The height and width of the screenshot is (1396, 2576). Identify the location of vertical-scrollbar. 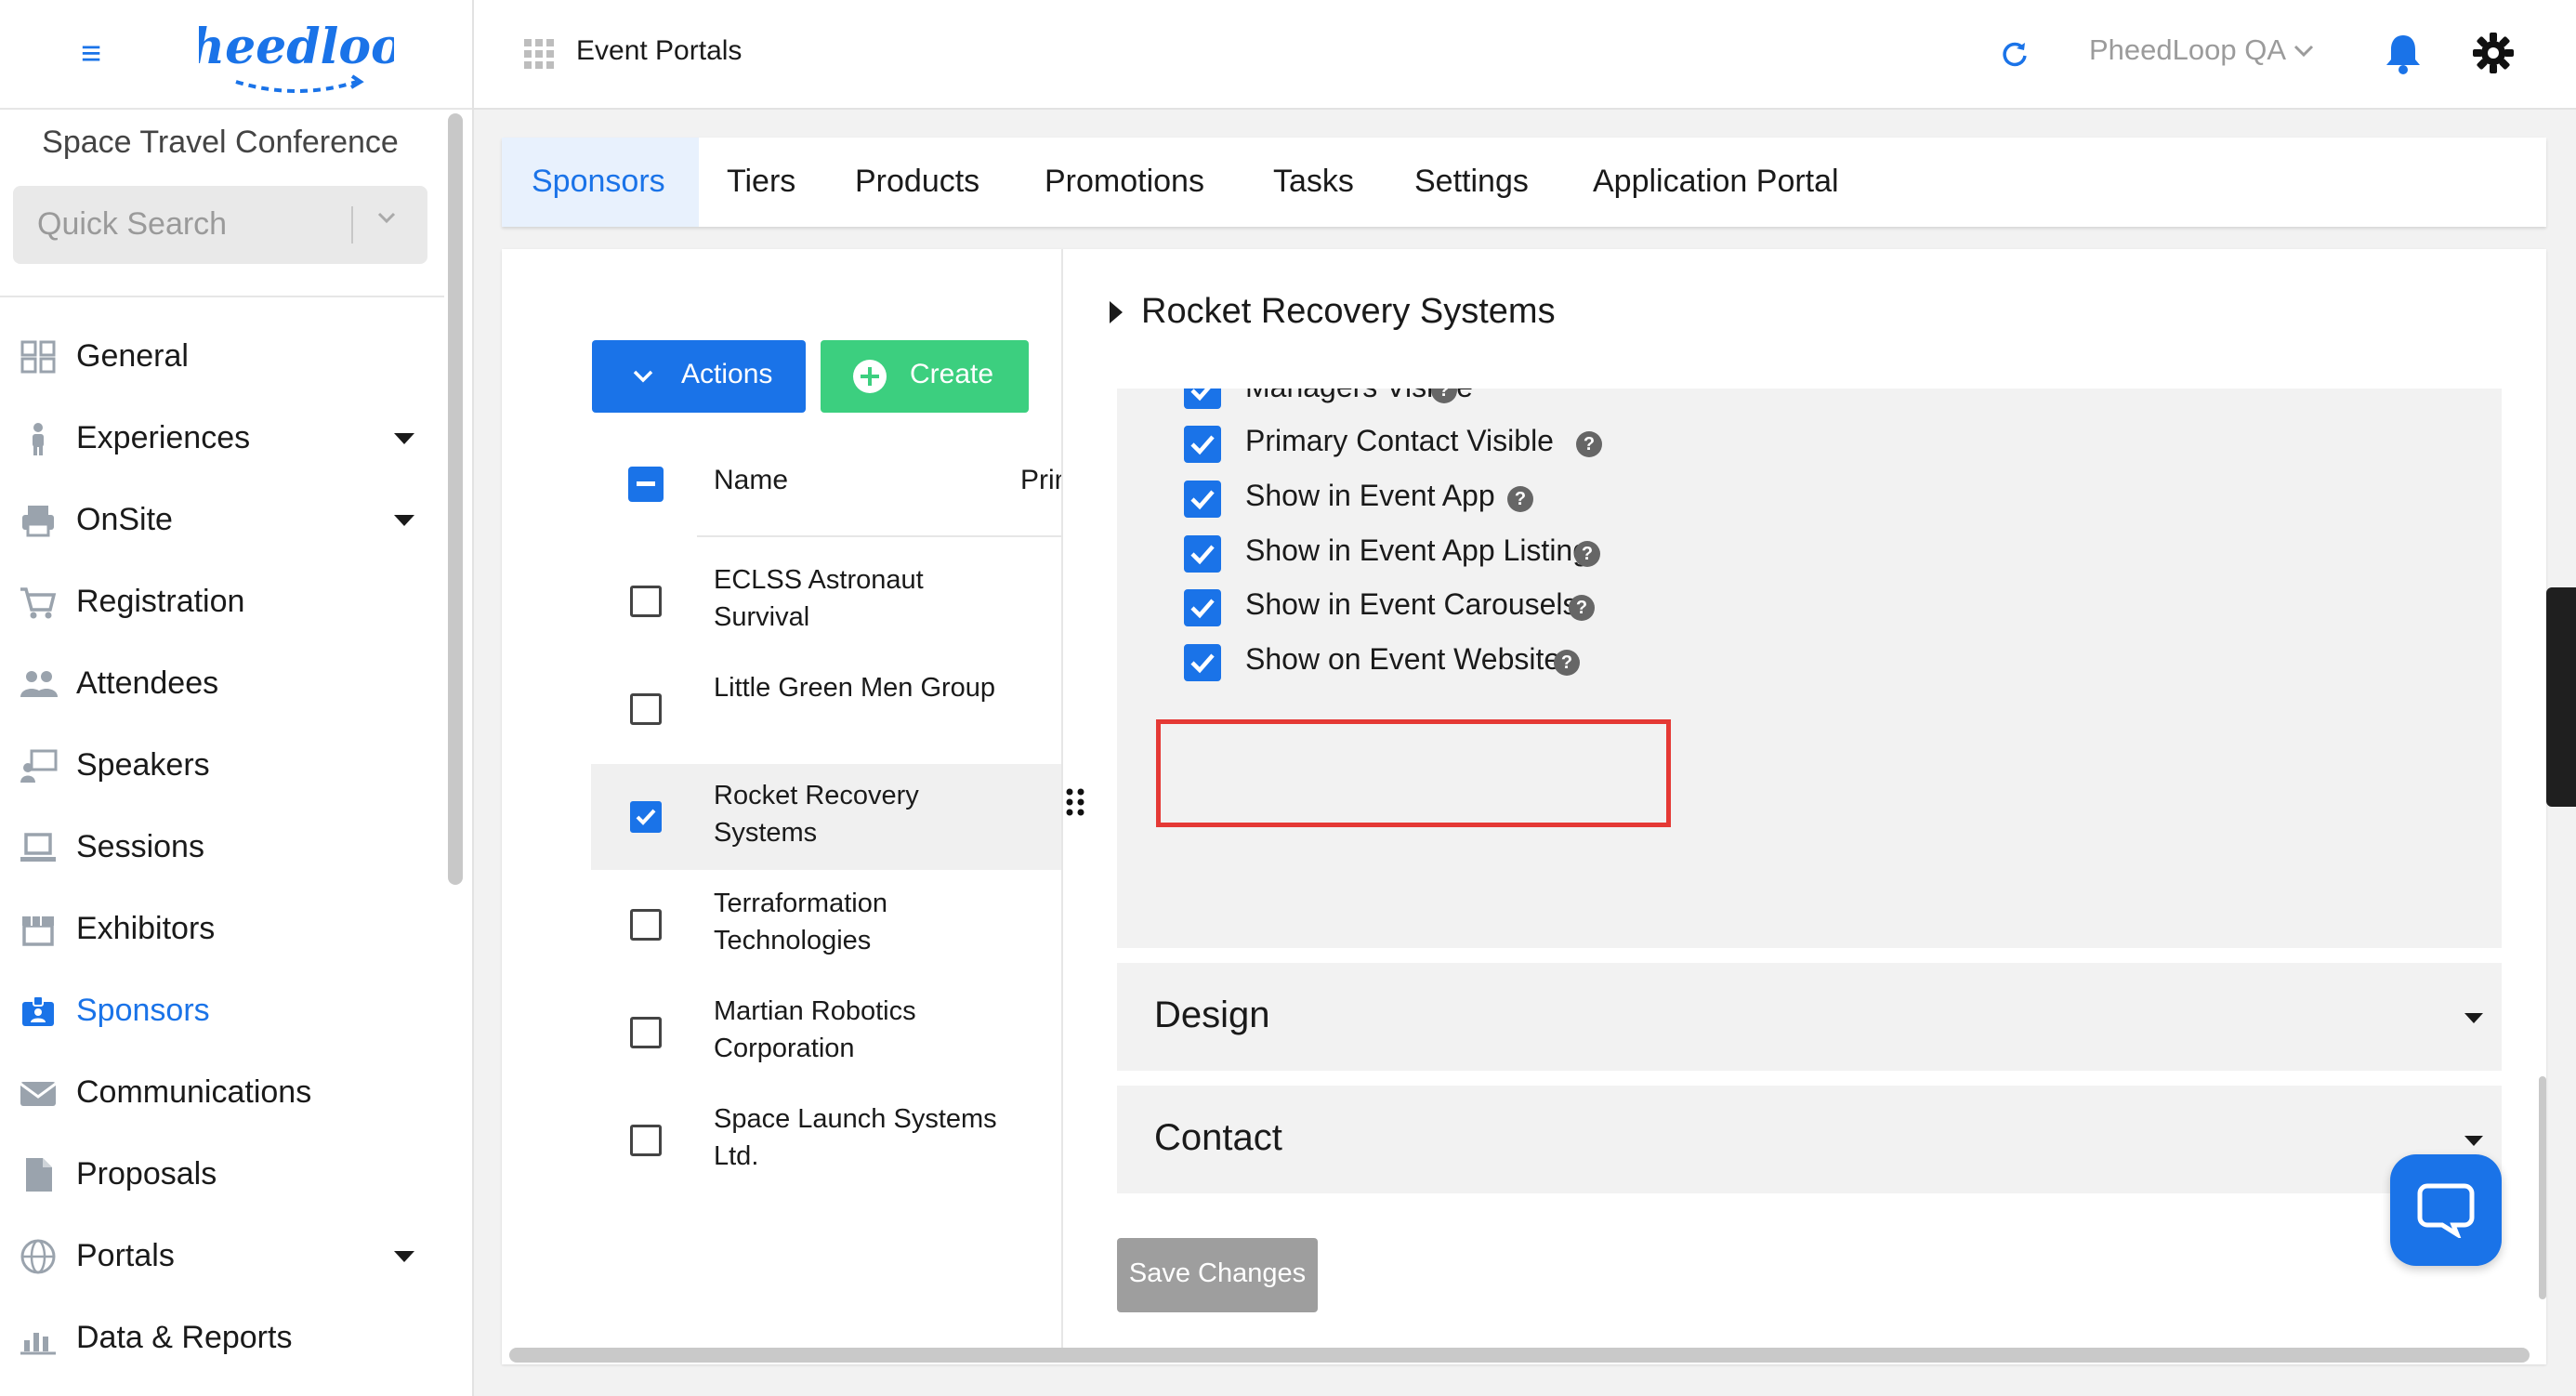
(2542, 1187).